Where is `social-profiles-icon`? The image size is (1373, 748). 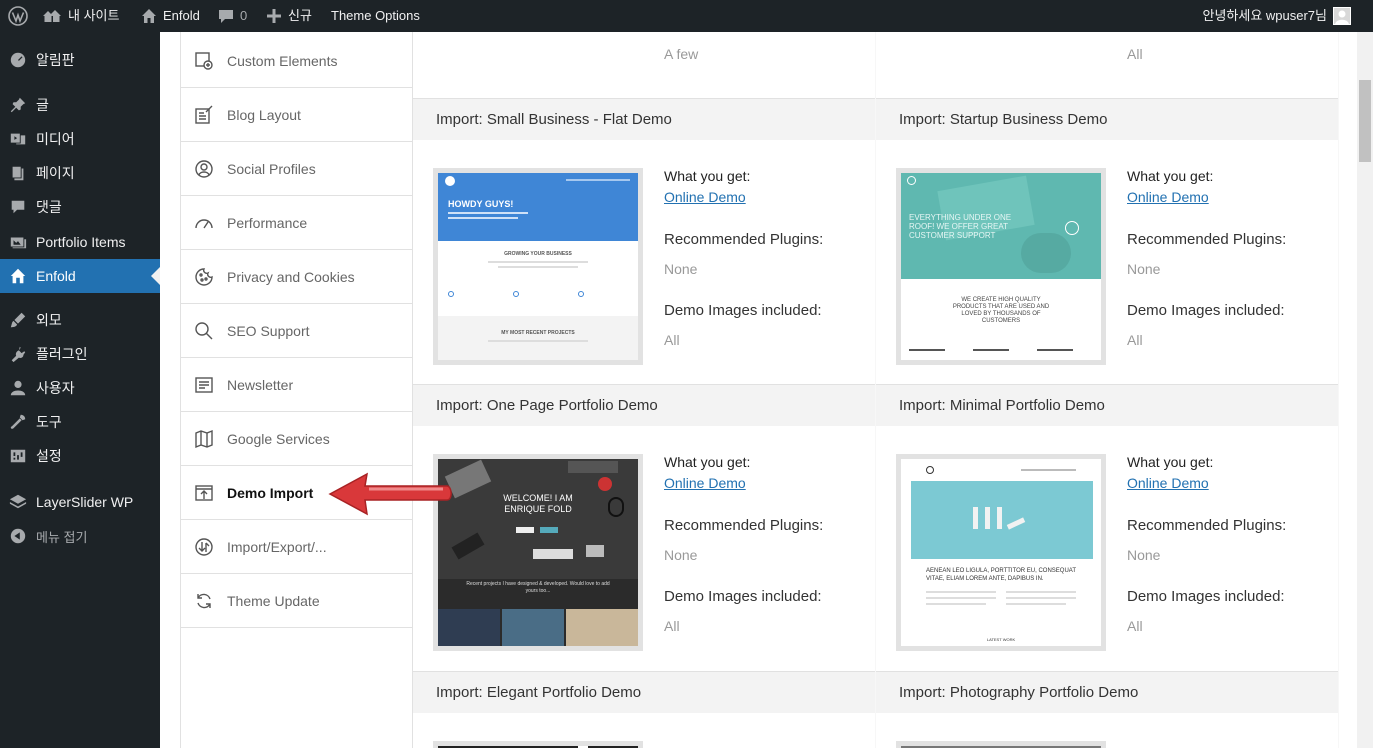
social-profiles-icon is located at coordinates (204, 169).